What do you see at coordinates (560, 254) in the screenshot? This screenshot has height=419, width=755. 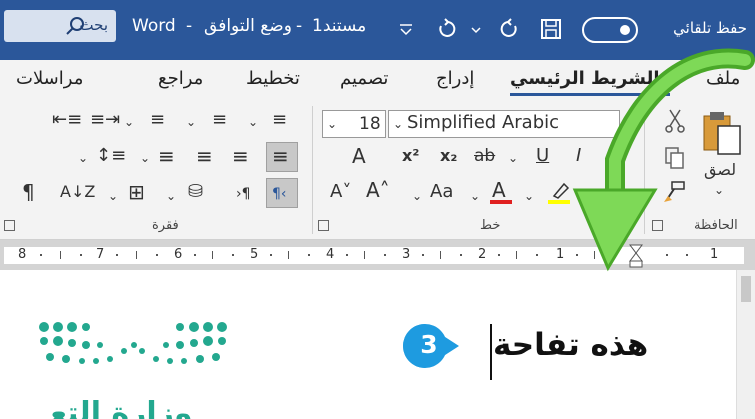 I see `ruler-number: 1` at bounding box center [560, 254].